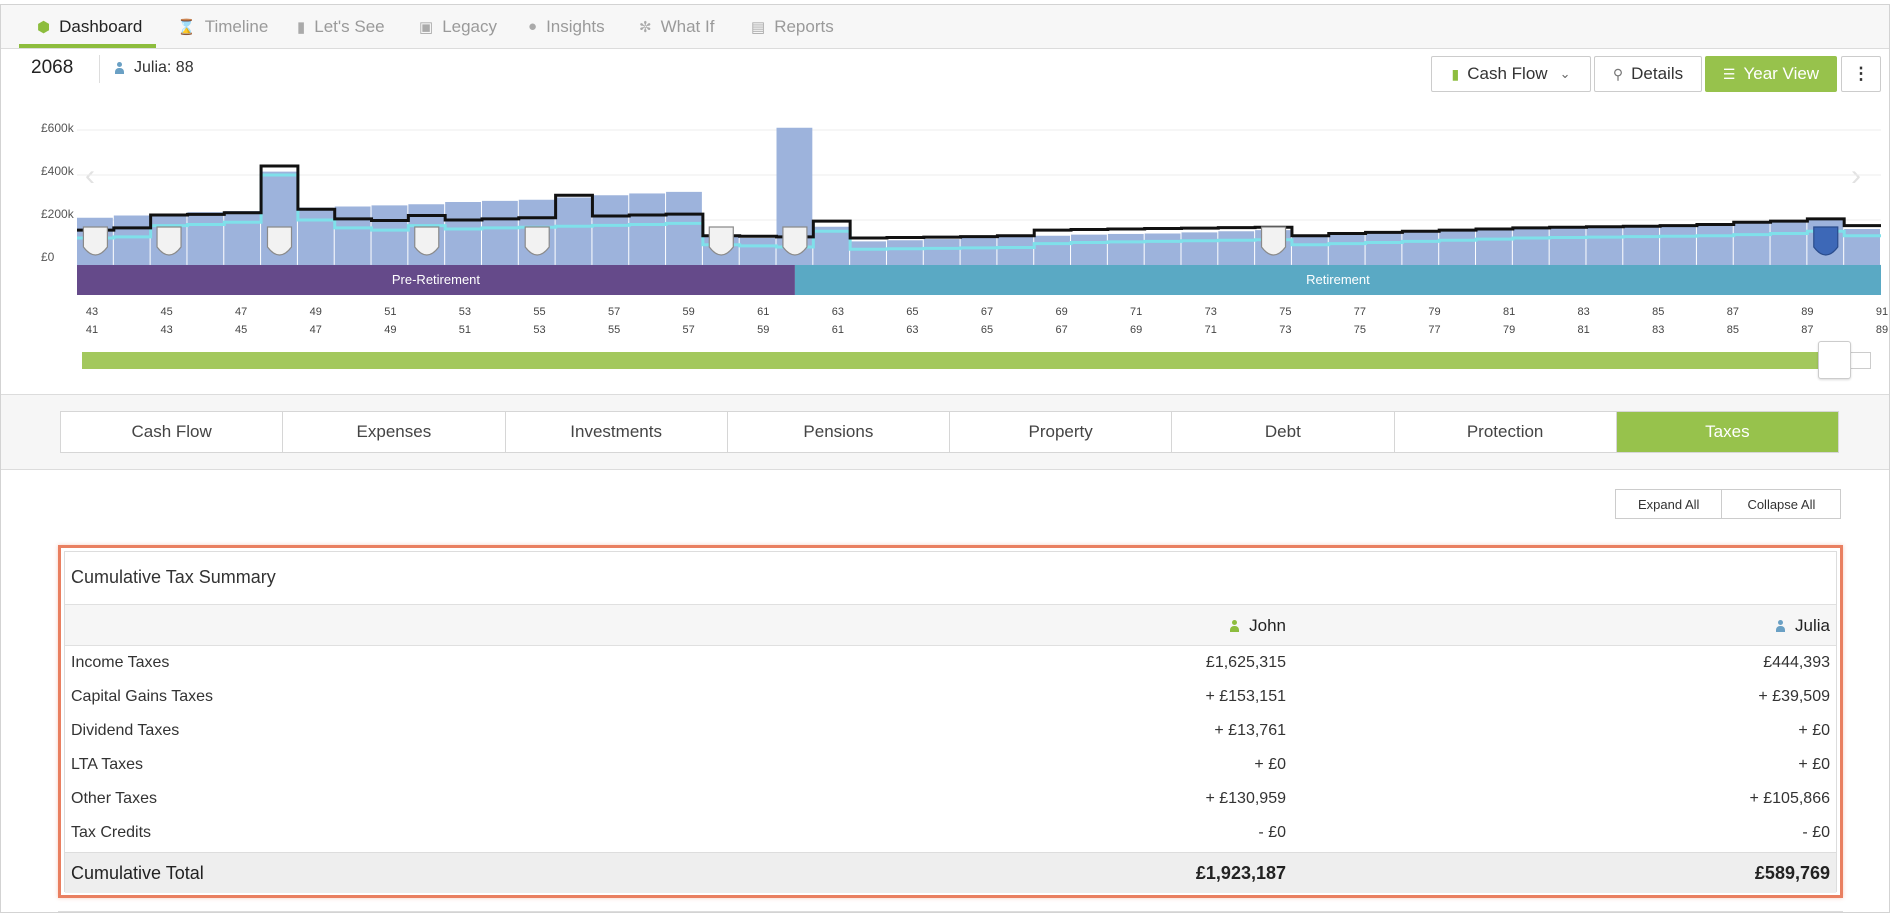 The width and height of the screenshot is (1892, 914). I want to click on age-tick-julia: 43, so click(166, 330).